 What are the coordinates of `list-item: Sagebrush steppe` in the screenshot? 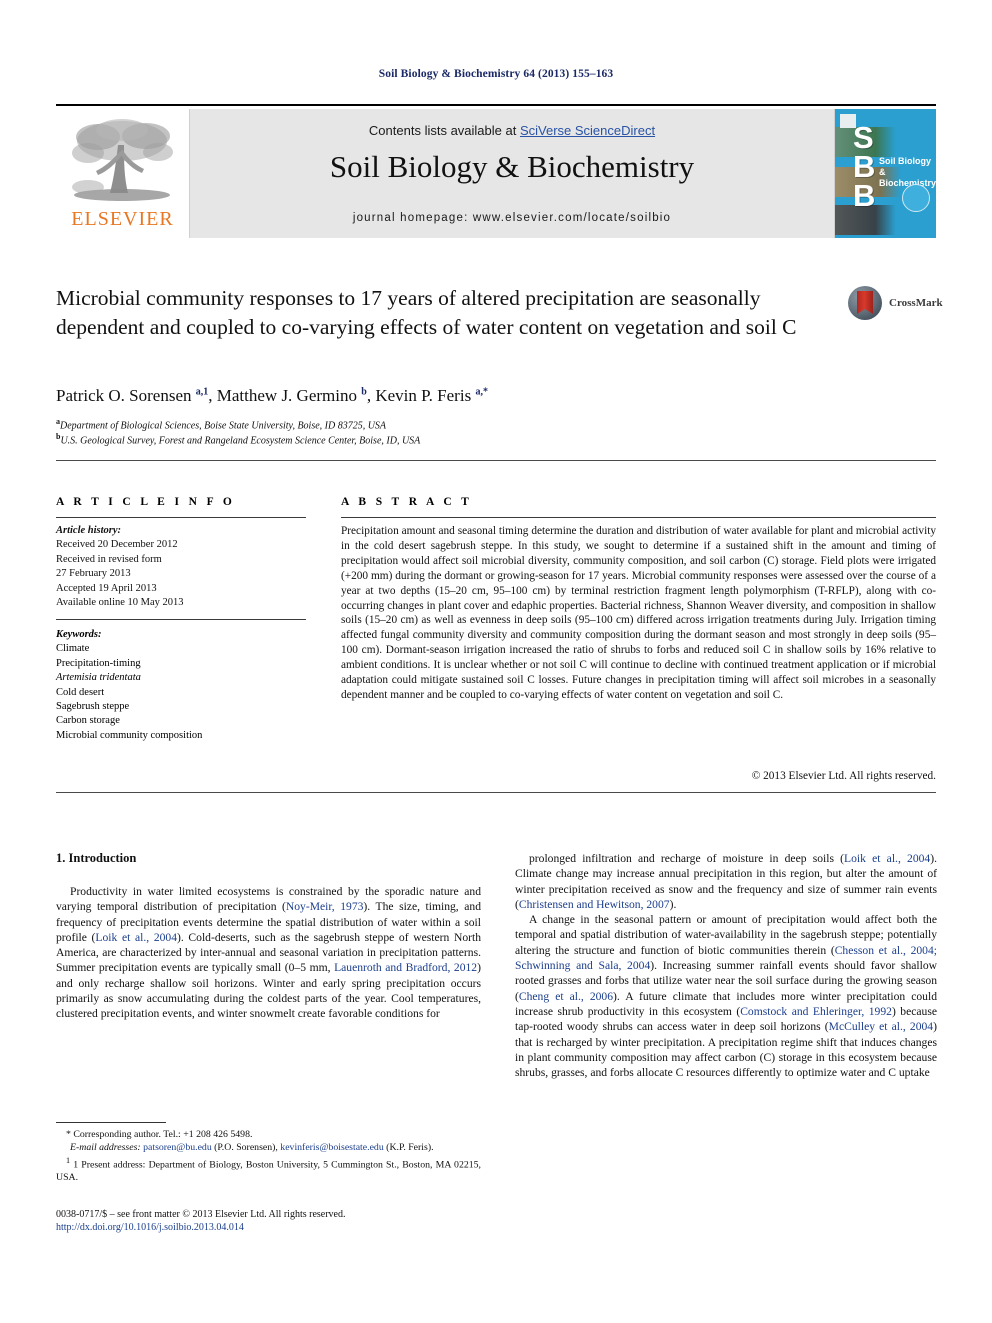 It's located at (93, 707).